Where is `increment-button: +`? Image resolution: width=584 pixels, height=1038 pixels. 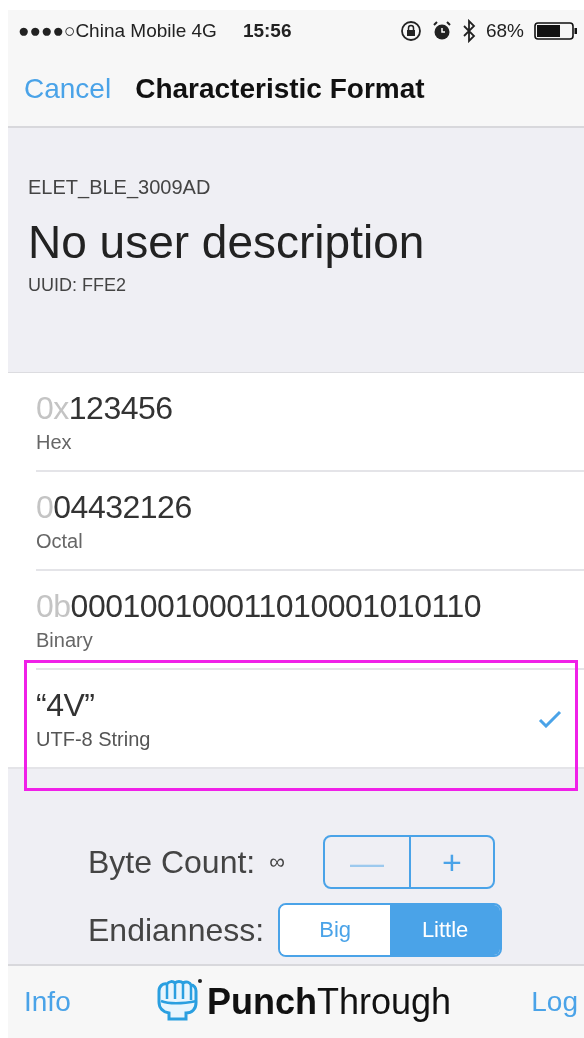
increment-button: + is located at coordinates (450, 862).